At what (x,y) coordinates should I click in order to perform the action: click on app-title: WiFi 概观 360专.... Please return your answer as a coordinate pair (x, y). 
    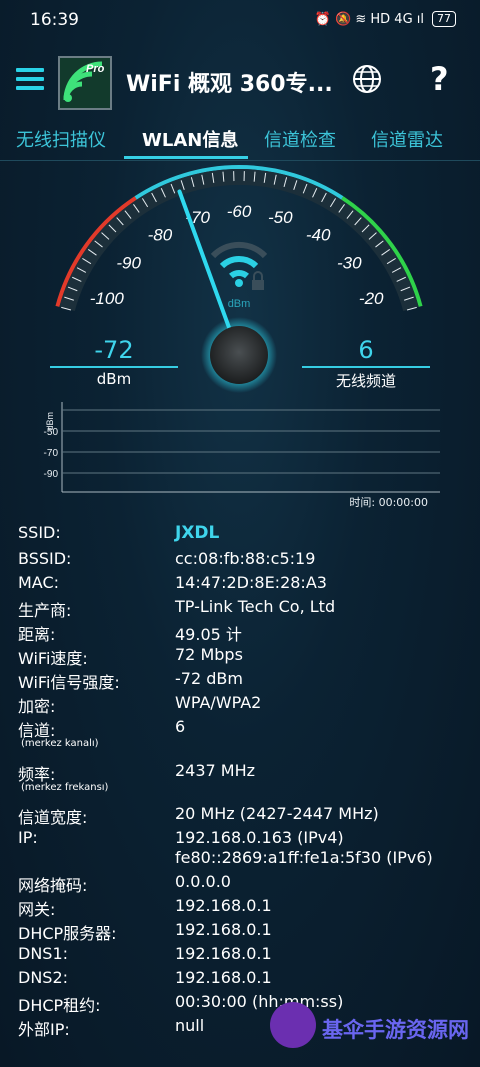
    Looking at the image, I should click on (229, 84).